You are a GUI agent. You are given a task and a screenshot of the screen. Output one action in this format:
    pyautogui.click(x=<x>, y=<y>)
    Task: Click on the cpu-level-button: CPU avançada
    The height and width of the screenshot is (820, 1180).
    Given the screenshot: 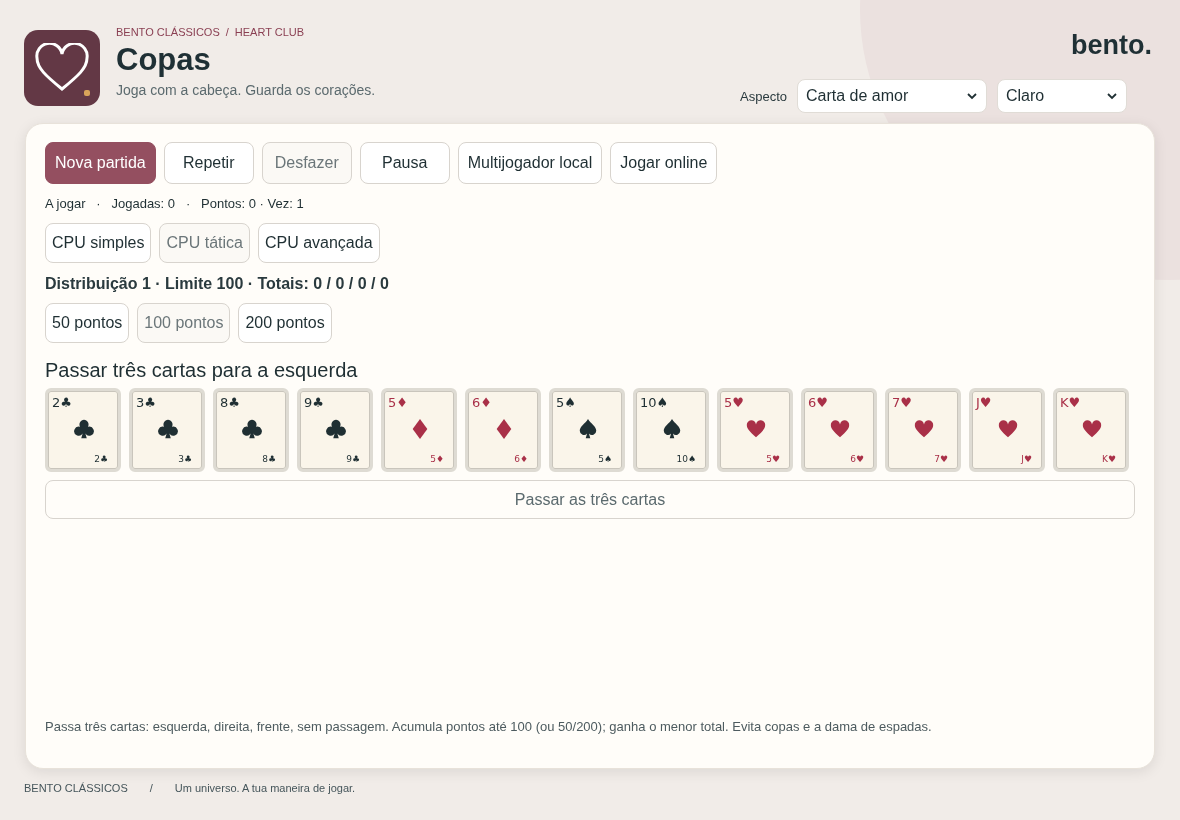 What is the action you would take?
    pyautogui.click(x=318, y=243)
    